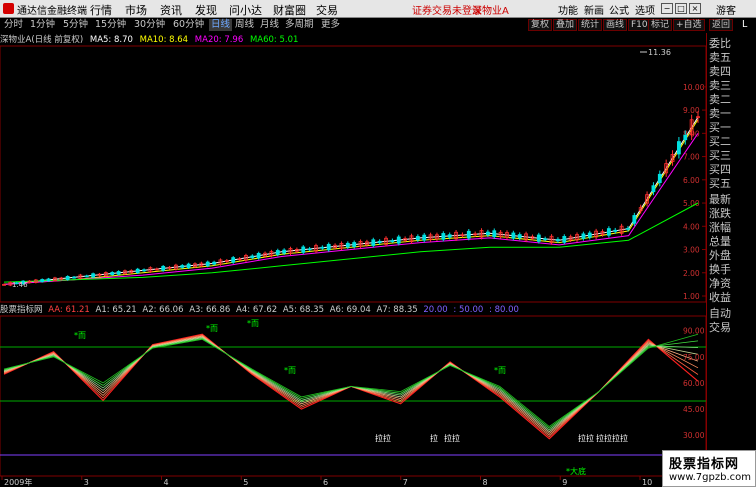 The image size is (756, 487). I want to click on side-item-commission-ratio: 委比, so click(732, 43).